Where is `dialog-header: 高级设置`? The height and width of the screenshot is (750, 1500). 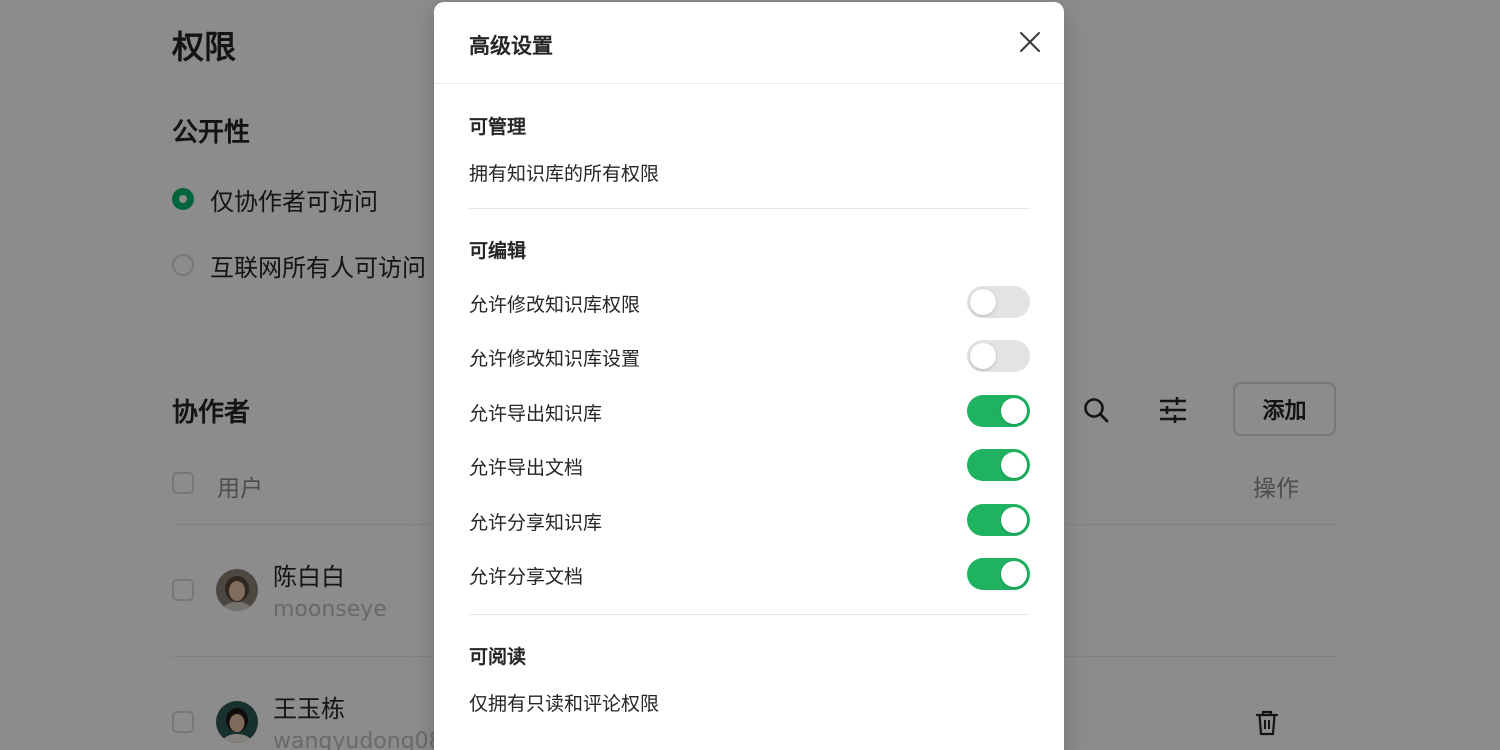 dialog-header: 高级设置 is located at coordinates (749, 43).